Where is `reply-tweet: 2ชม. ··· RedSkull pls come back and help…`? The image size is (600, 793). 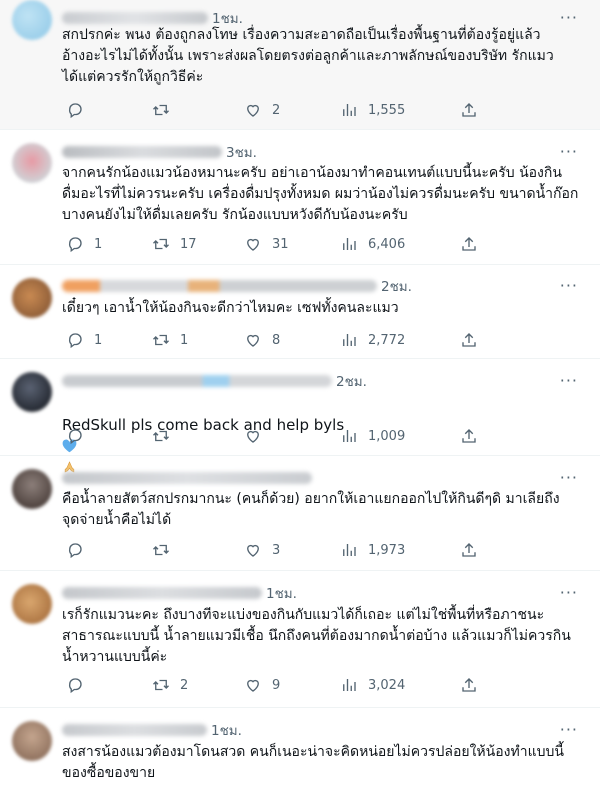 reply-tweet: 2ชม. ··· RedSkull pls come back and help… is located at coordinates (300, 416).